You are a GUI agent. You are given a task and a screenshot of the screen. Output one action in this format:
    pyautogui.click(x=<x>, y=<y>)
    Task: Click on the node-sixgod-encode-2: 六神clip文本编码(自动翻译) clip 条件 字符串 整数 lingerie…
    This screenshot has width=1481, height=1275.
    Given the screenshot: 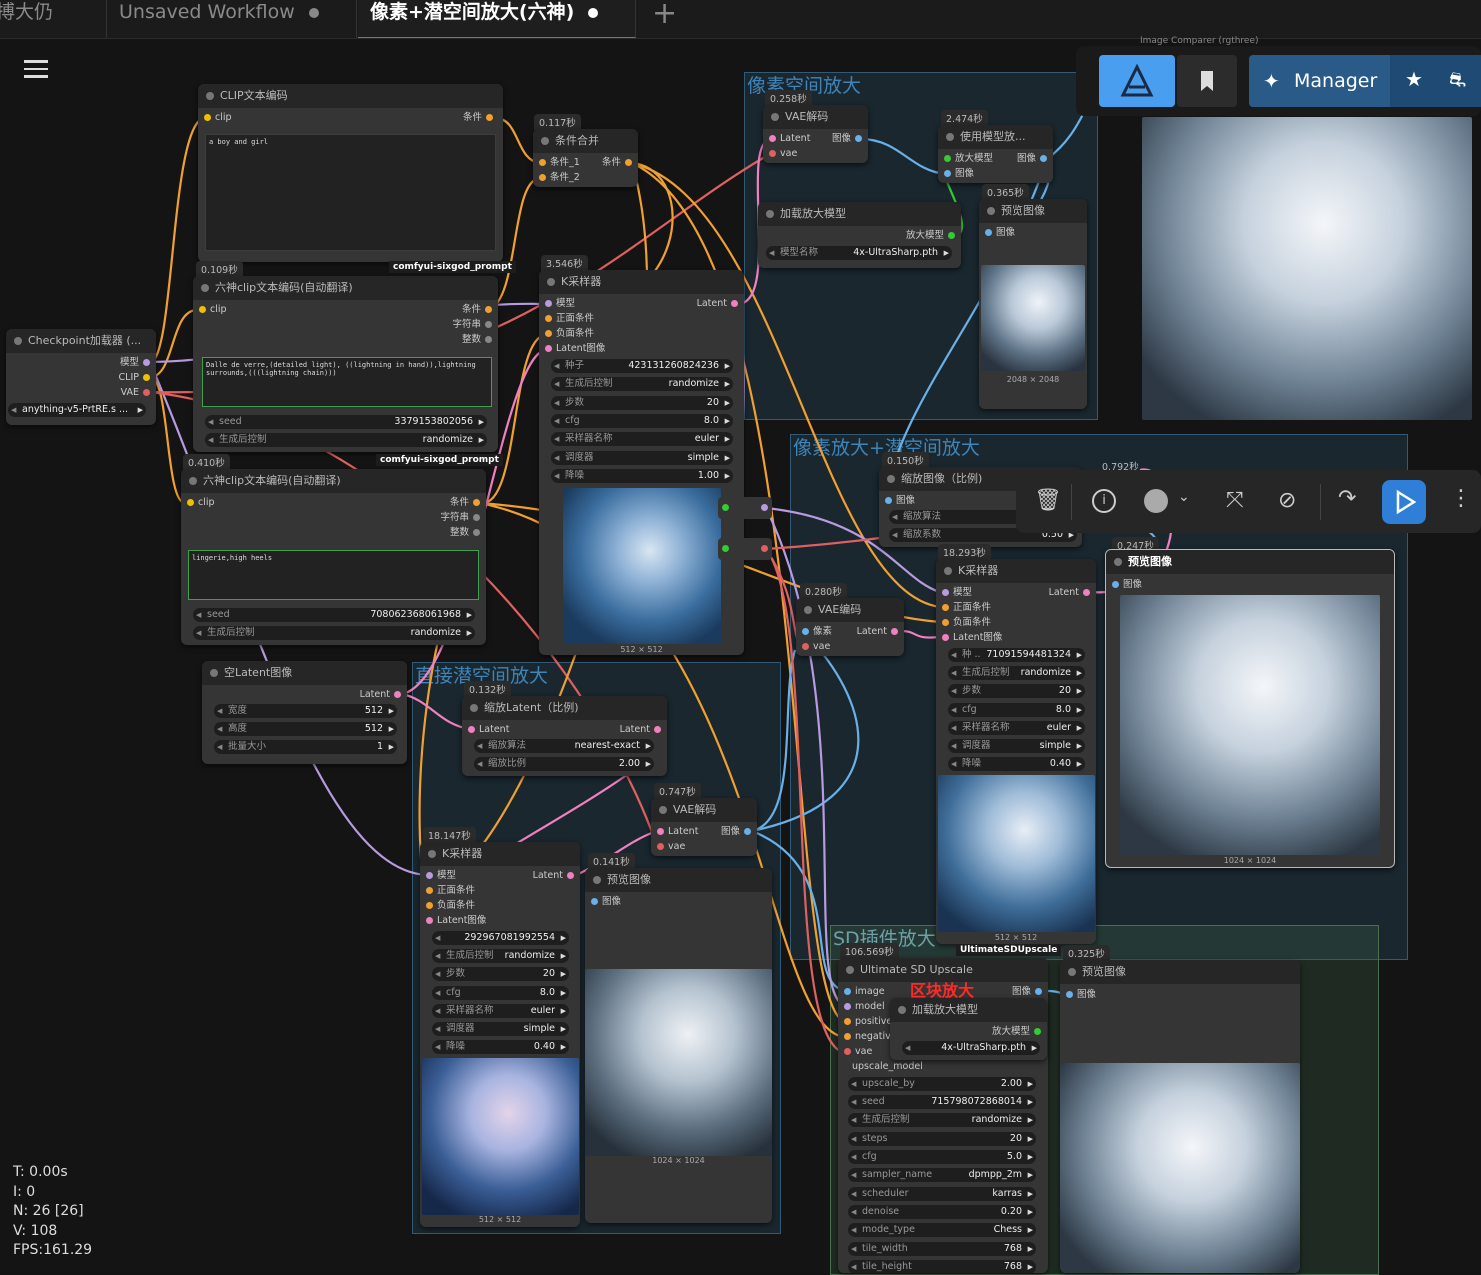 What is the action you would take?
    pyautogui.click(x=333, y=557)
    